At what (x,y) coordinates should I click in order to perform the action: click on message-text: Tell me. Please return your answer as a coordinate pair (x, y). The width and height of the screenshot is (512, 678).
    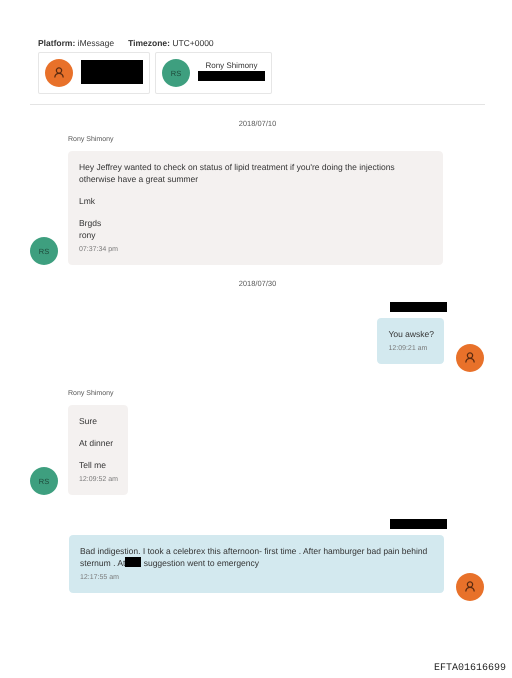
    Looking at the image, I should click on (93, 465).